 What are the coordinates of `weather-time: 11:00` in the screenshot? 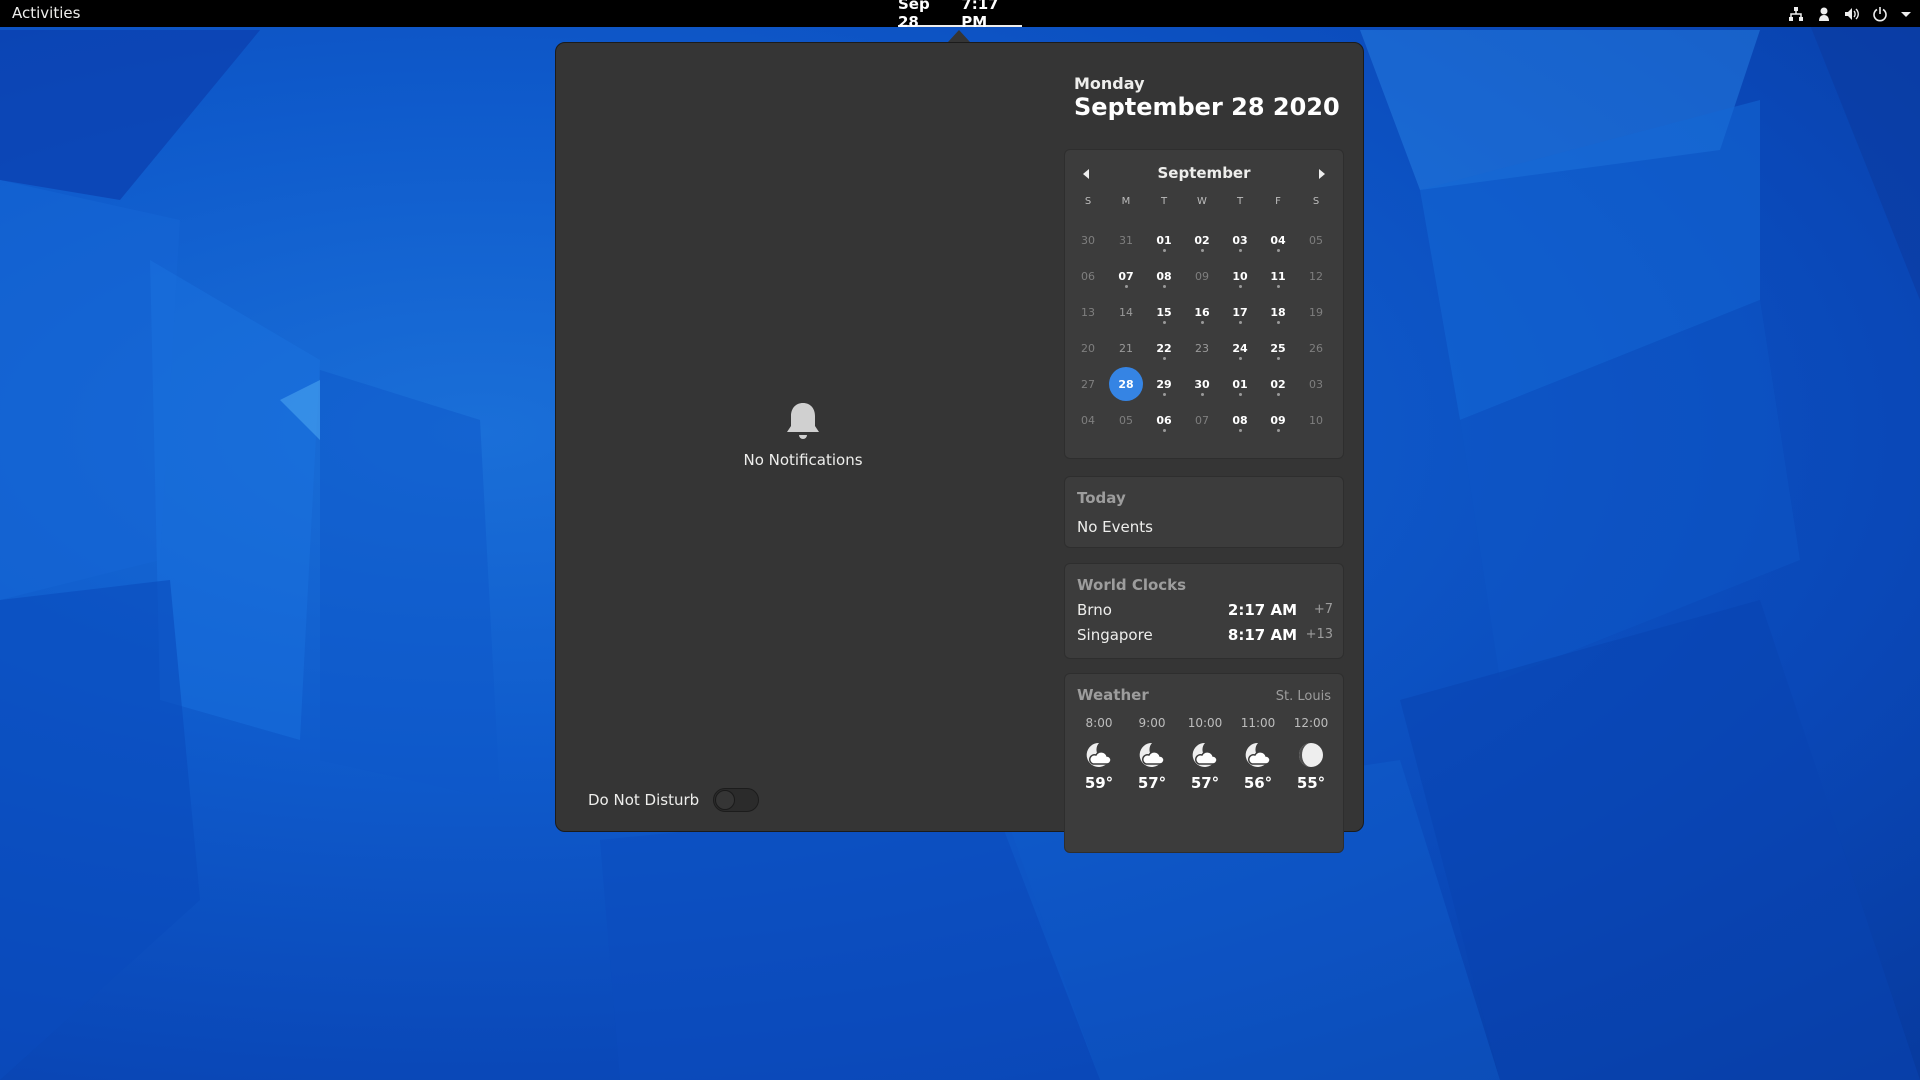 It's located at (1258, 723).